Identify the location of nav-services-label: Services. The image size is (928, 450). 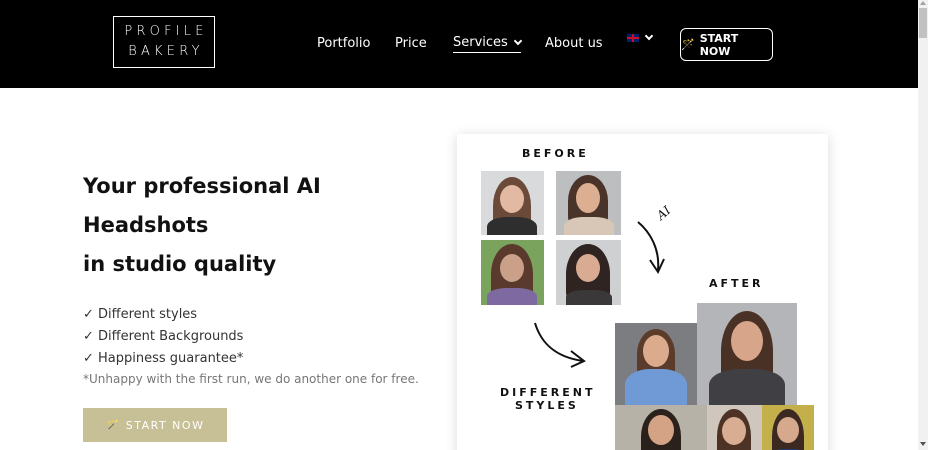
(480, 42).